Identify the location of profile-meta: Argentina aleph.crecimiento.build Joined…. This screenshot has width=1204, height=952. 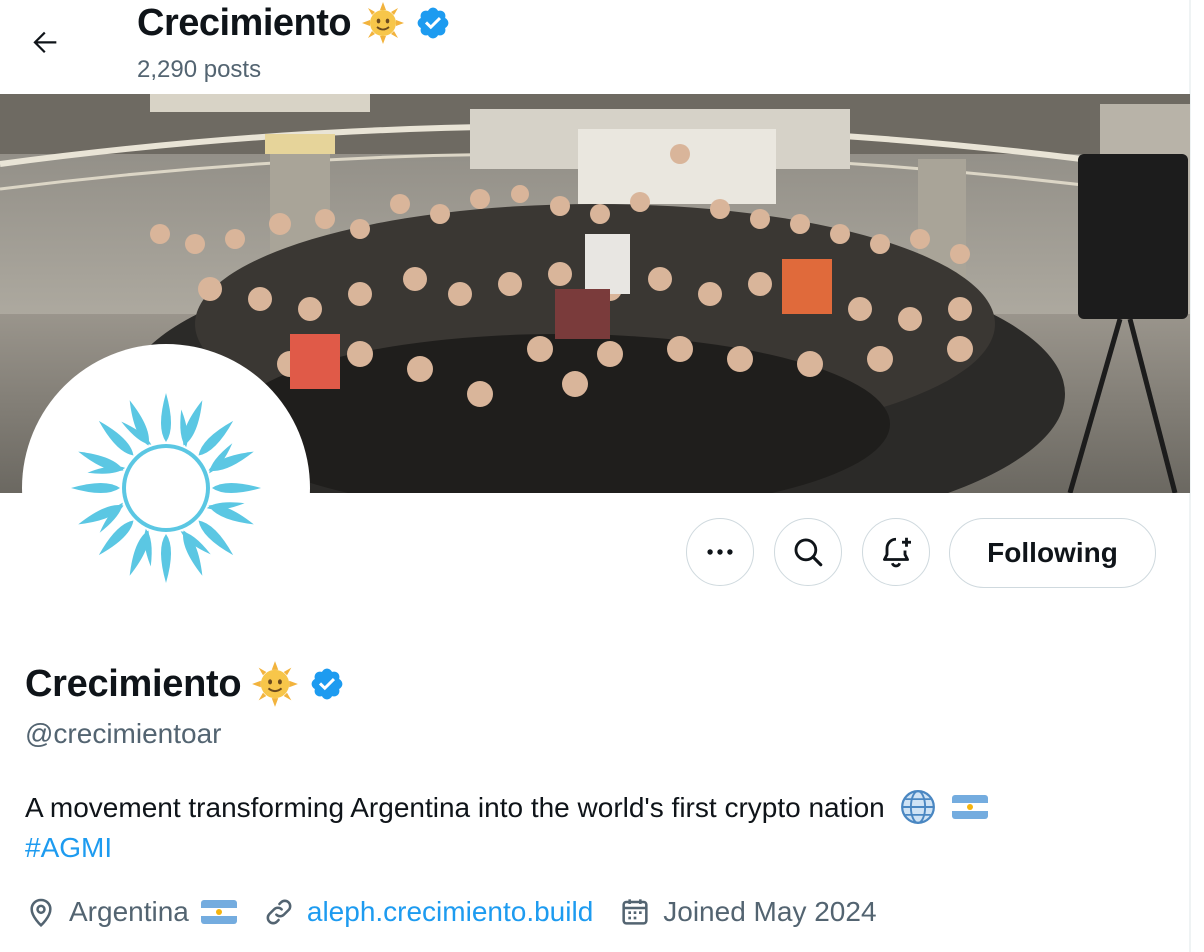
(464, 912).